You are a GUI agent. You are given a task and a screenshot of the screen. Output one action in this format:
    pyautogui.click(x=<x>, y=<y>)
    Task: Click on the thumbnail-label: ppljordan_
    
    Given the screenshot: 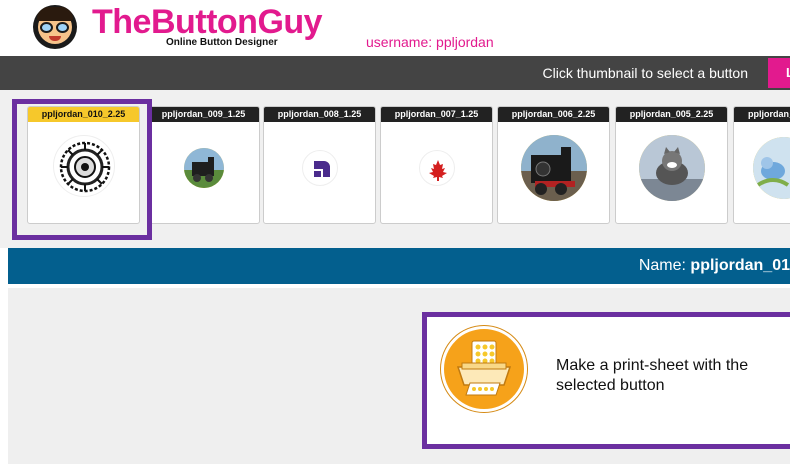 What is the action you would take?
    pyautogui.click(x=762, y=114)
    